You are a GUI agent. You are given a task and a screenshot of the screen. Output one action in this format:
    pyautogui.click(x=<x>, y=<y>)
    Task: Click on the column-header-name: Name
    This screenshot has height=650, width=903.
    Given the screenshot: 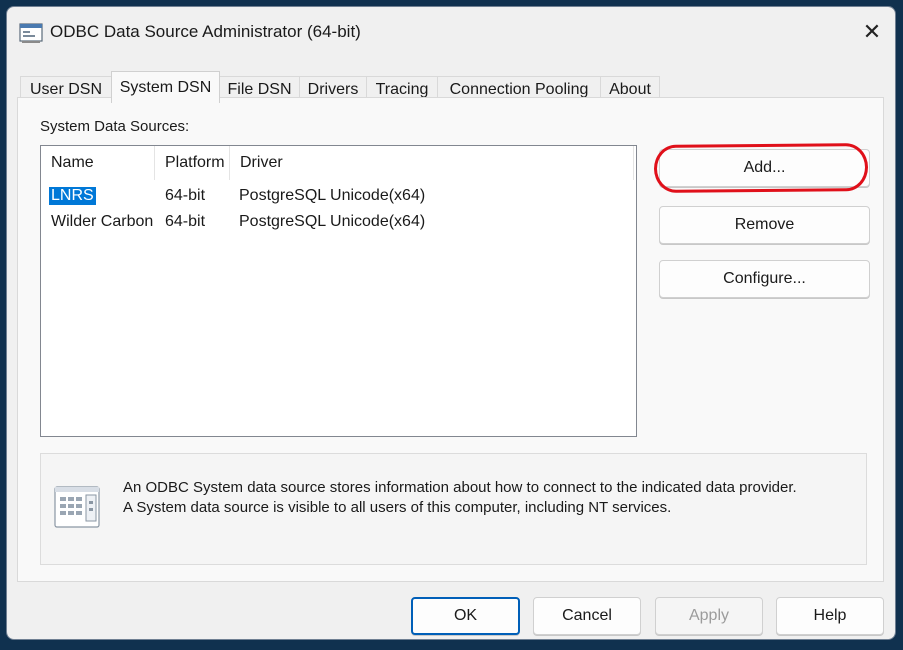 What is the action you would take?
    pyautogui.click(x=98, y=163)
    